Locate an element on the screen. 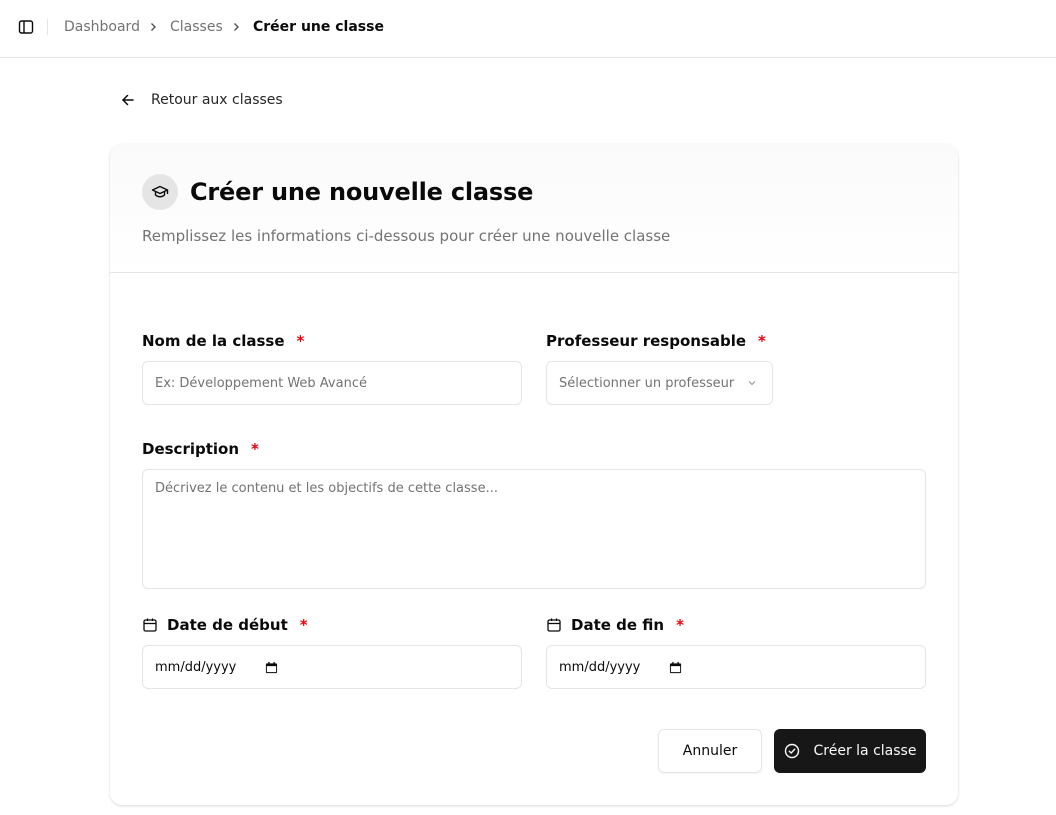  description-label-text: Description is located at coordinates (191, 449).